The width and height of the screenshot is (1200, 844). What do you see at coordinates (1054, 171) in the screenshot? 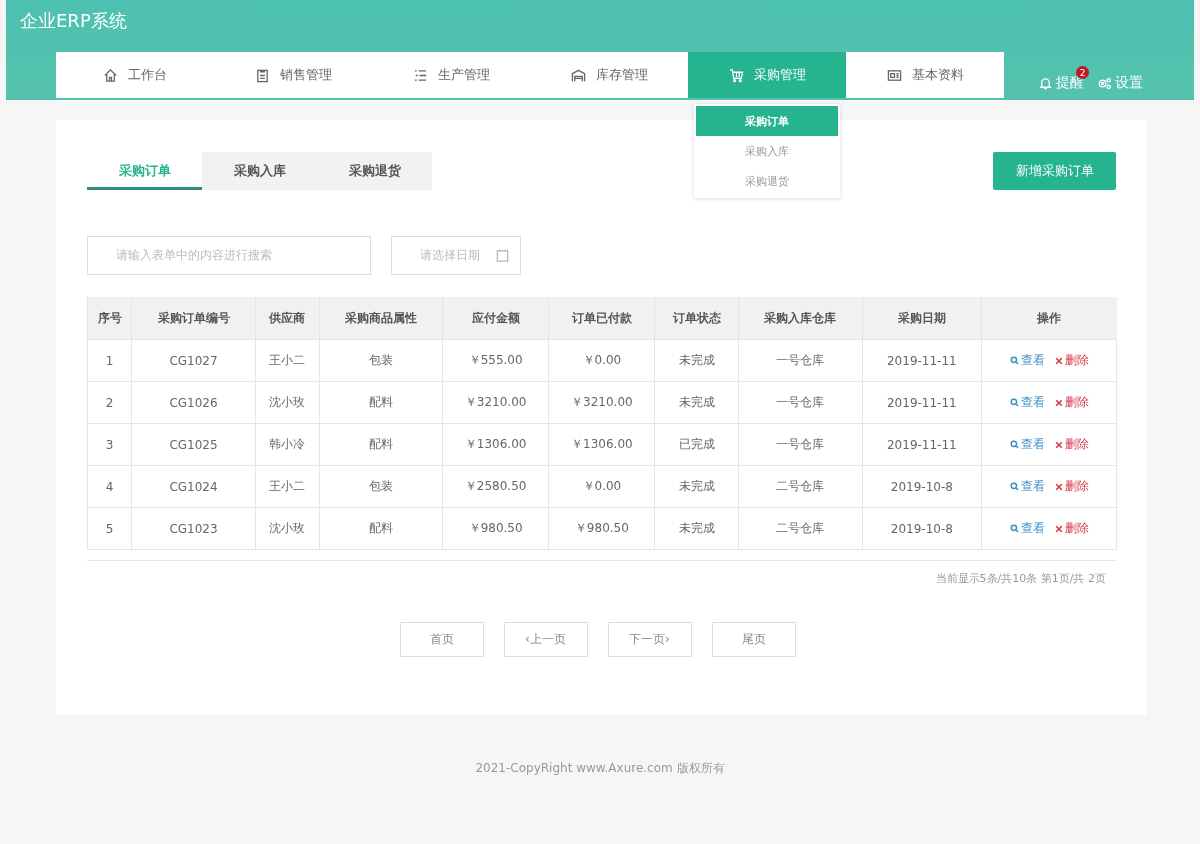
I see `new-order-button: 新增采购订单` at bounding box center [1054, 171].